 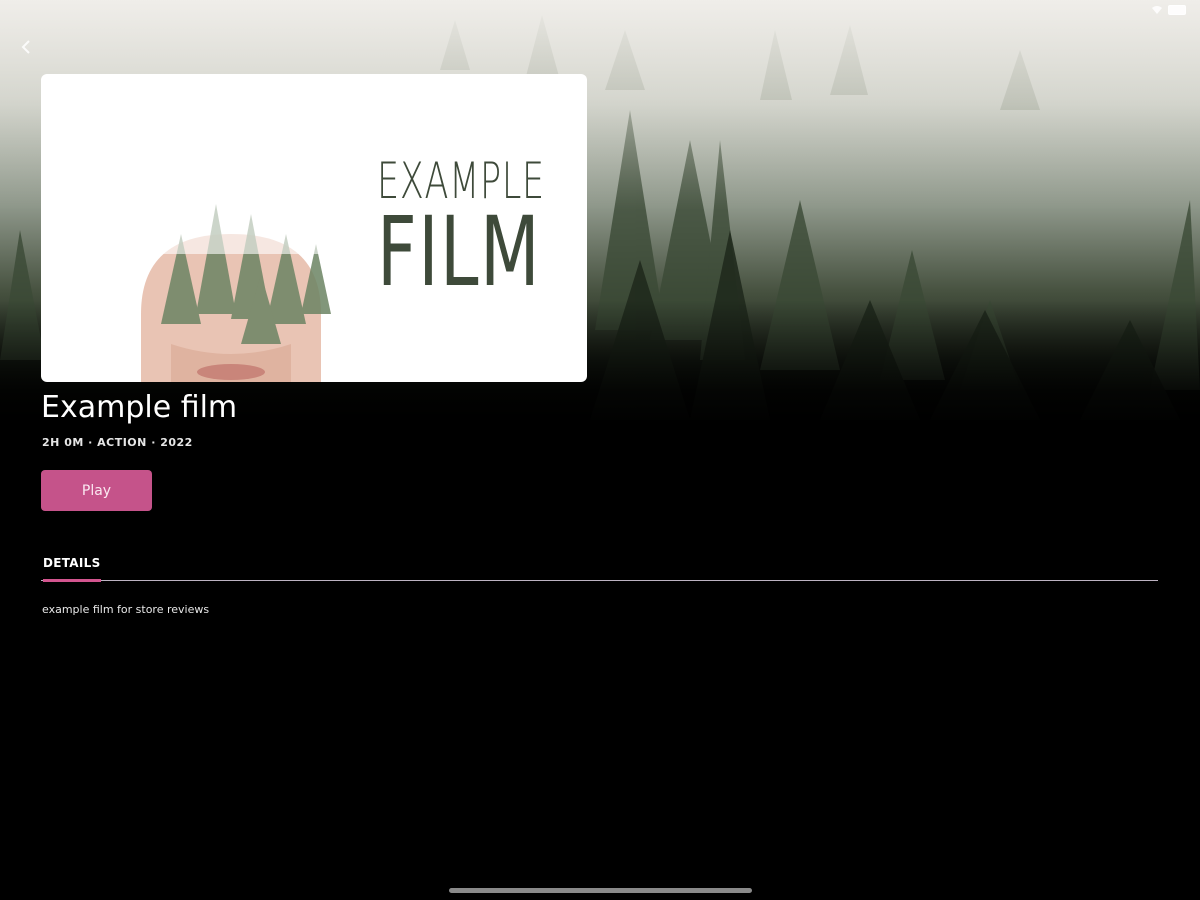 I want to click on back-button, so click(x=27, y=47).